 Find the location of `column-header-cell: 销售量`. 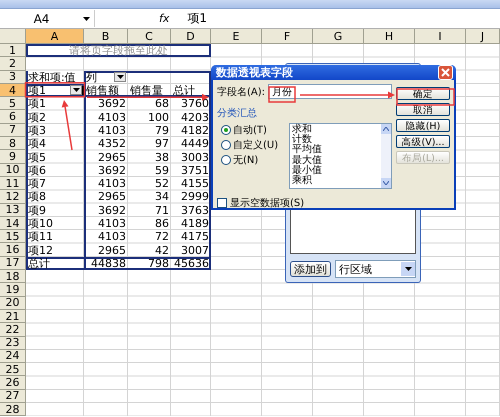

column-header-cell: 销售量 is located at coordinates (149, 91).